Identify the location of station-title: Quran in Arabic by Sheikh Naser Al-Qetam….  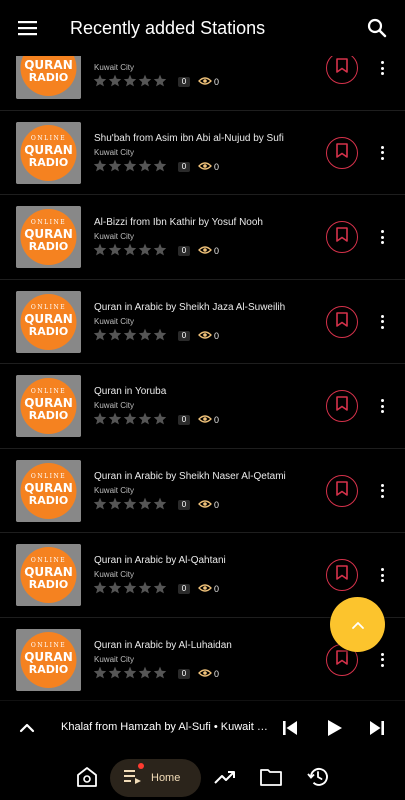
(204, 476).